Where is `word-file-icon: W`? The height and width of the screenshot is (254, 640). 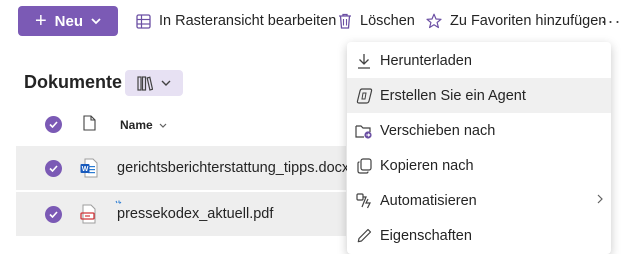 word-file-icon: W is located at coordinates (89, 168).